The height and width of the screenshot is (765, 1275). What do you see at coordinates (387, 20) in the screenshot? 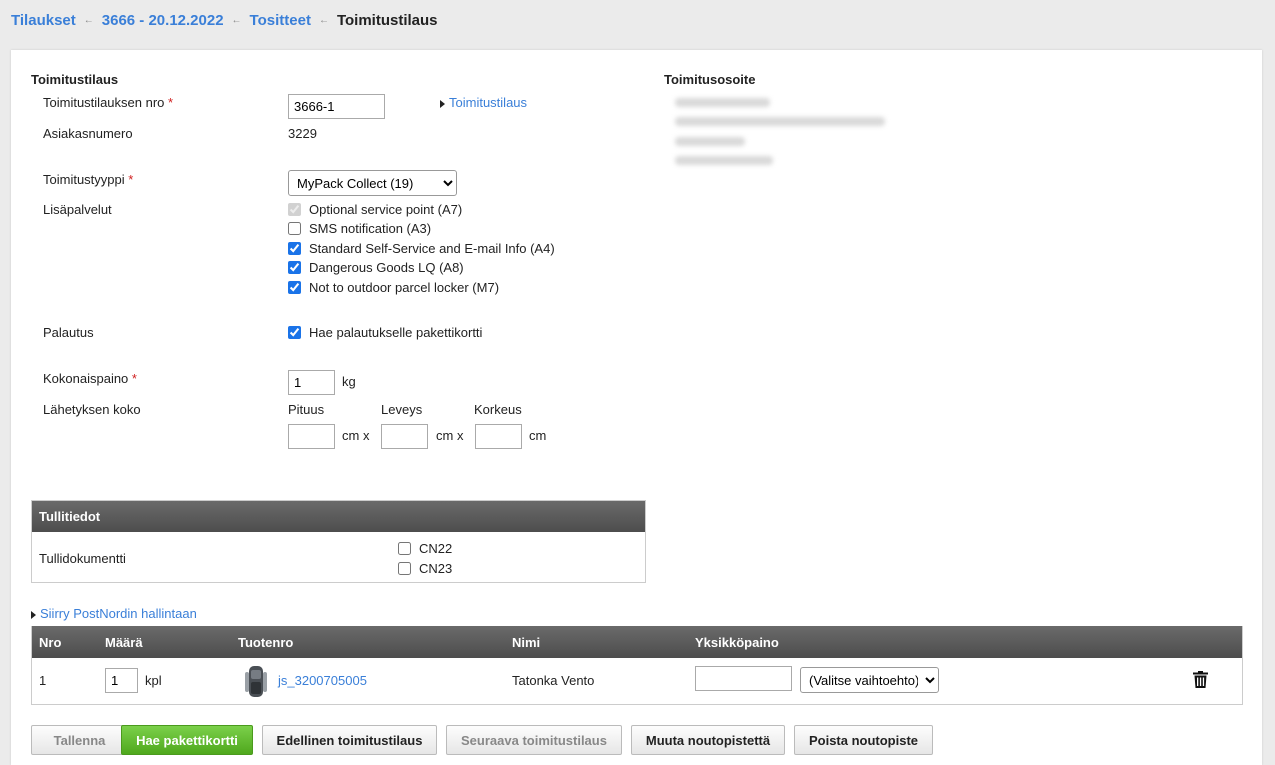
I see `breadcrumb-current: Toimitustilaus` at bounding box center [387, 20].